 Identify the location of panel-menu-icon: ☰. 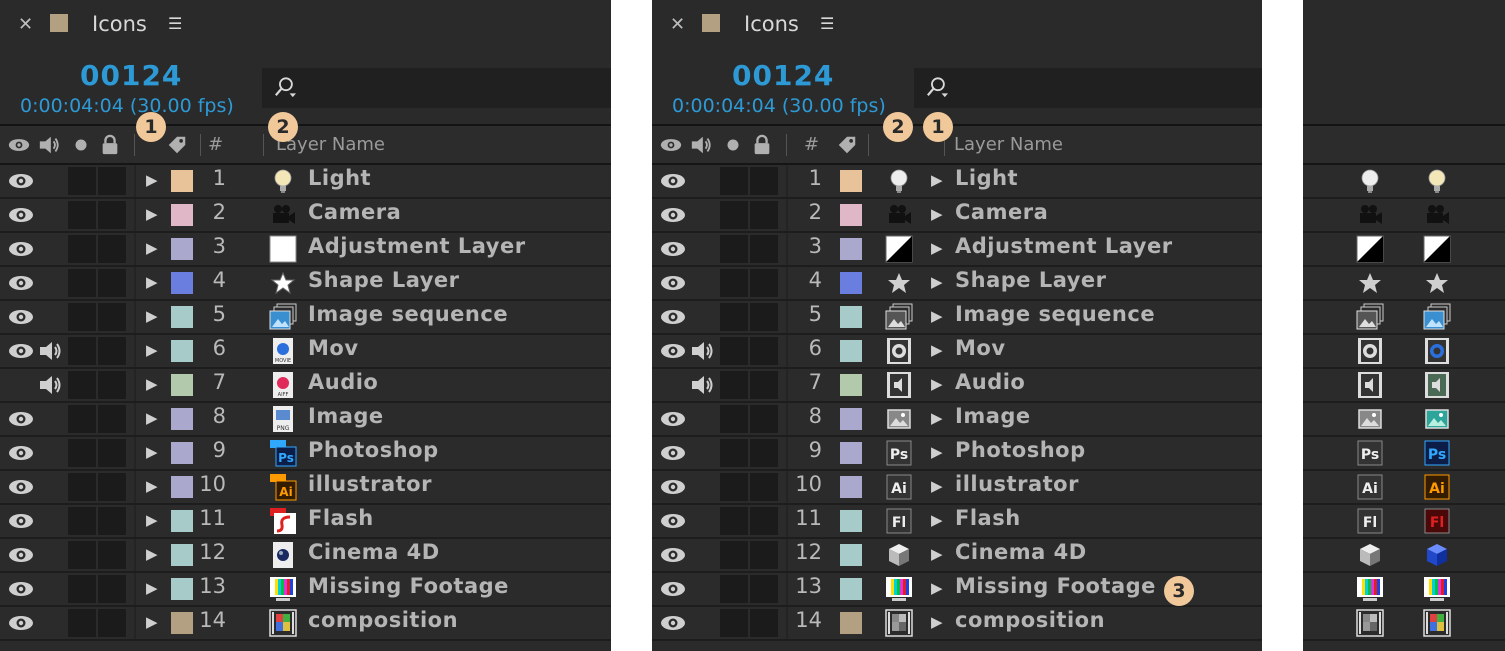
(827, 23).